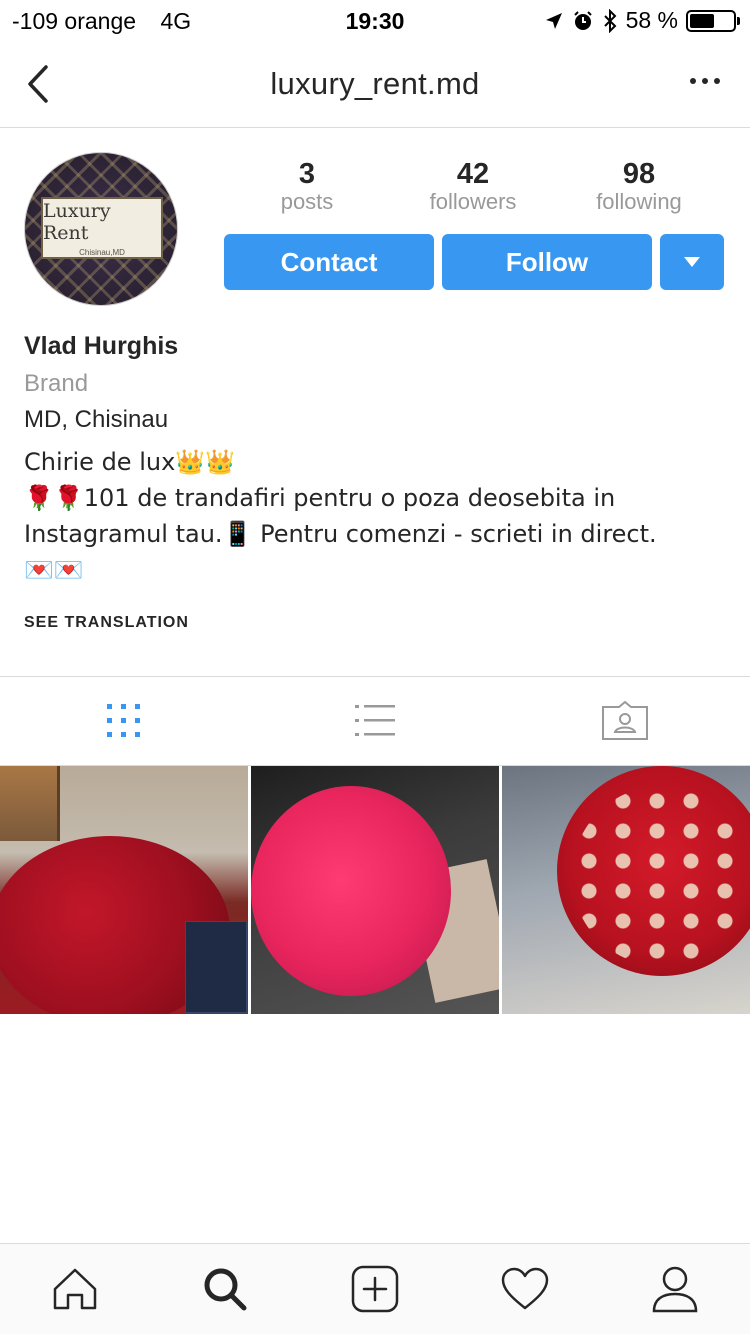  Describe the element at coordinates (473, 174) in the screenshot. I see `stat-value: 42` at that location.